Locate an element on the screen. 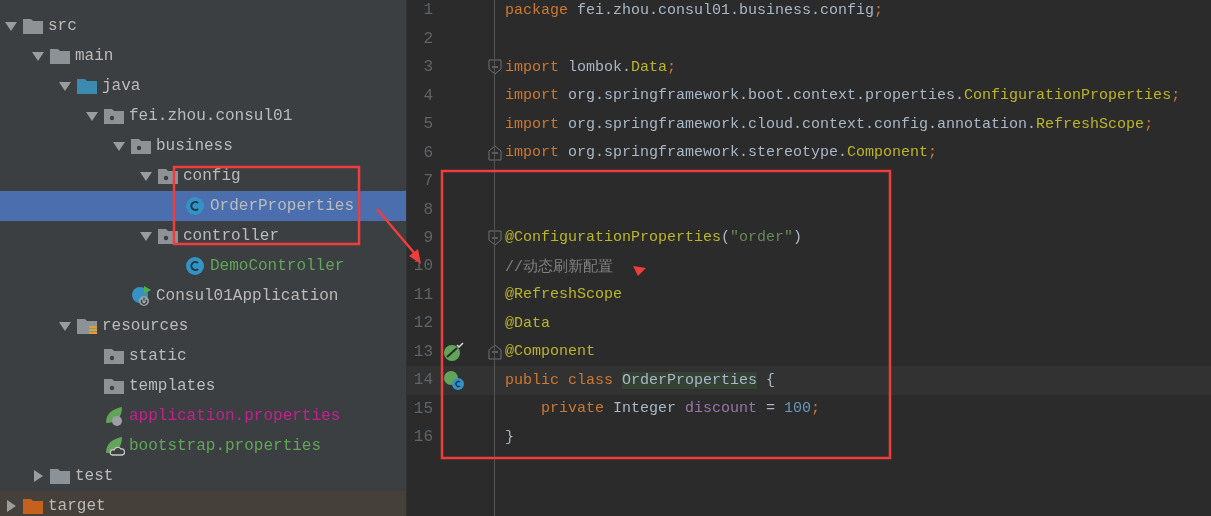 This screenshot has width=1211, height=516. line-number: 11 is located at coordinates (422, 294).